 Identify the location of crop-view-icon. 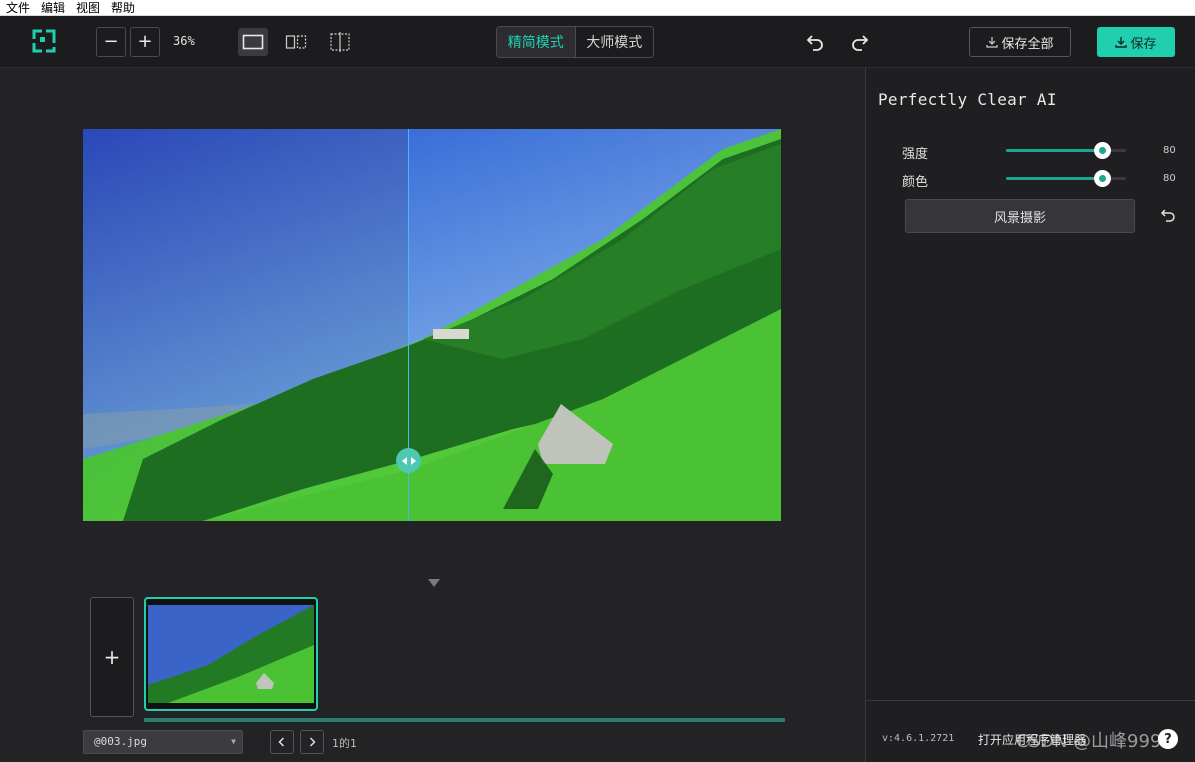
(340, 42).